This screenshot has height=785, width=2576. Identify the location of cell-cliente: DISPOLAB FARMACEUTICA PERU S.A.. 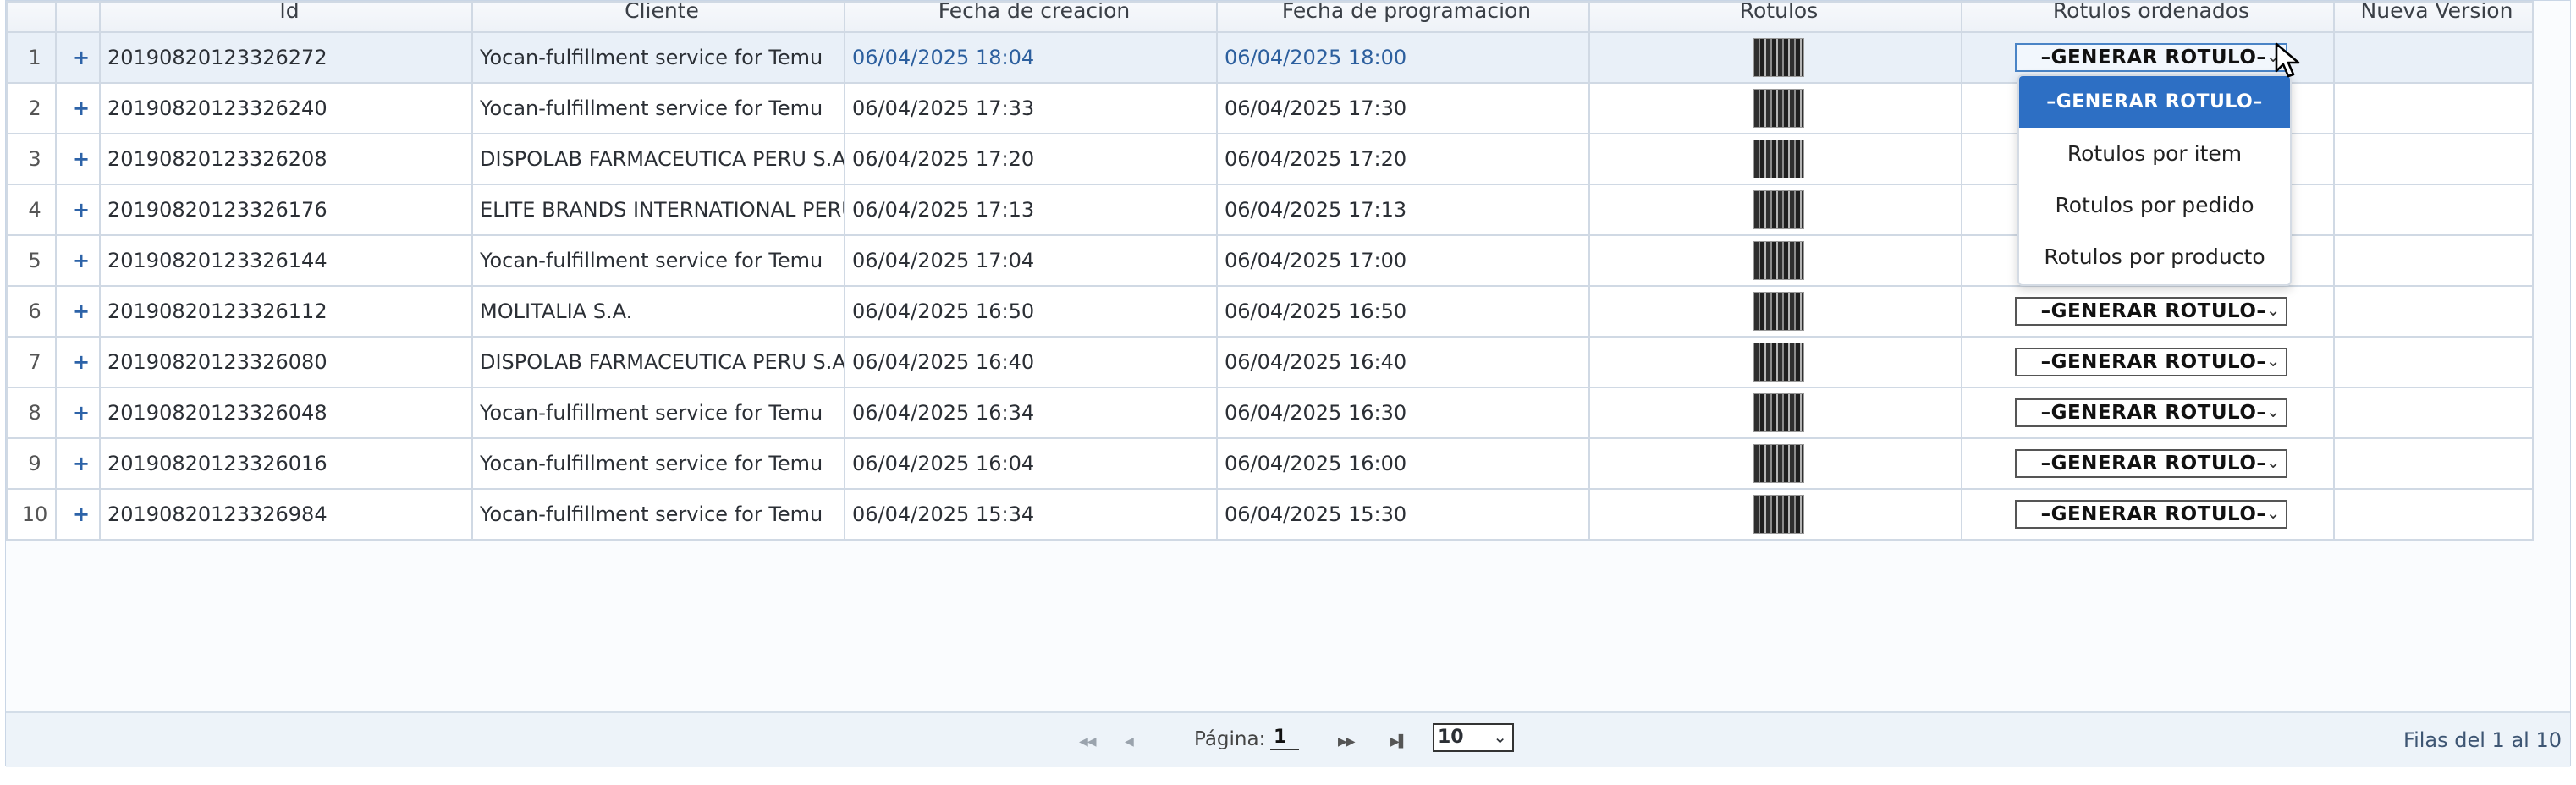
(658, 159).